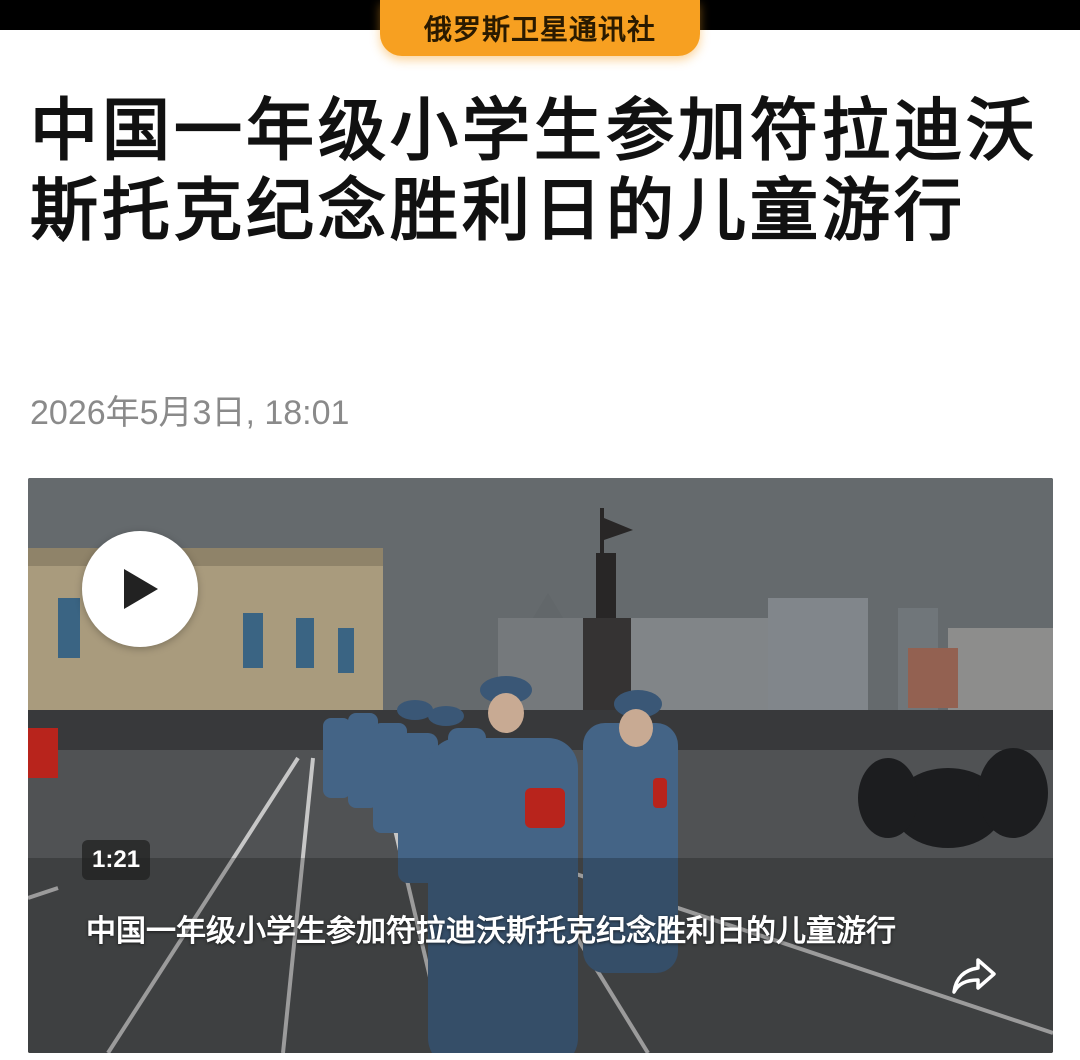 Image resolution: width=1080 pixels, height=1060 pixels. Describe the element at coordinates (540, 28) in the screenshot. I see `source-badge: 俄罗斯卫星通讯社` at that location.